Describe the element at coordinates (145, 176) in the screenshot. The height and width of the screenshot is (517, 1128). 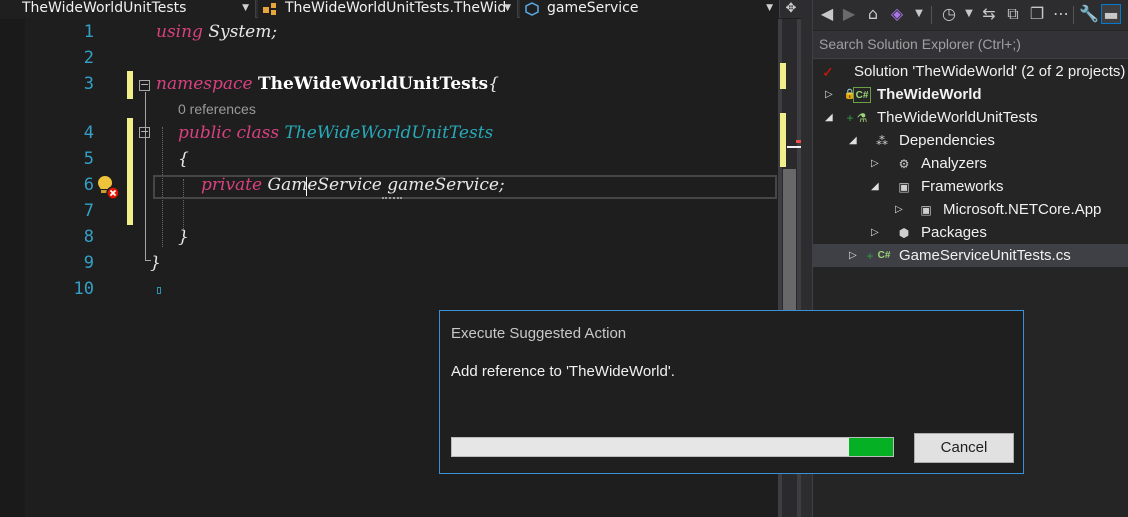
I see `outline-line` at that location.